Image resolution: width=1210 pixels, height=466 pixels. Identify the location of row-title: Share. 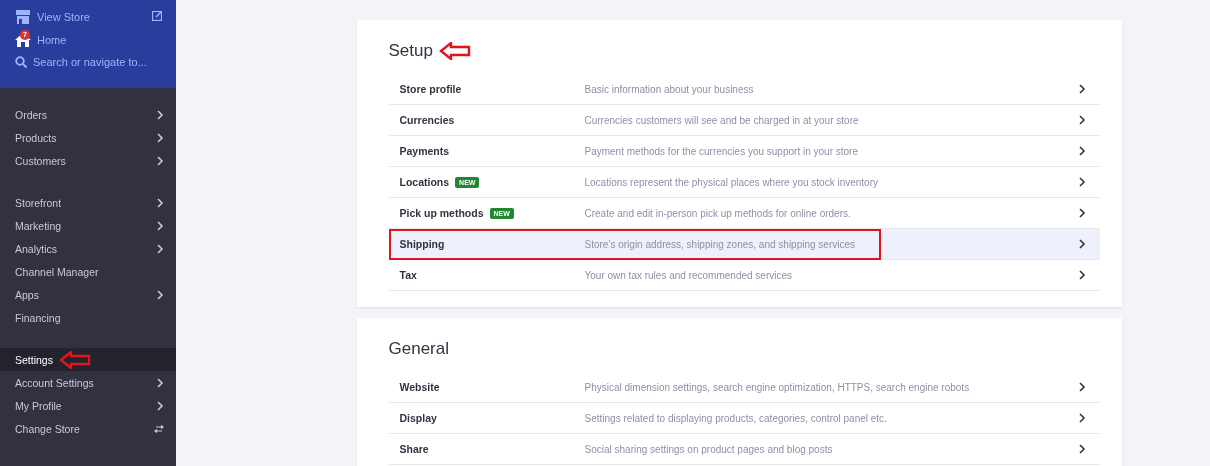
(414, 449).